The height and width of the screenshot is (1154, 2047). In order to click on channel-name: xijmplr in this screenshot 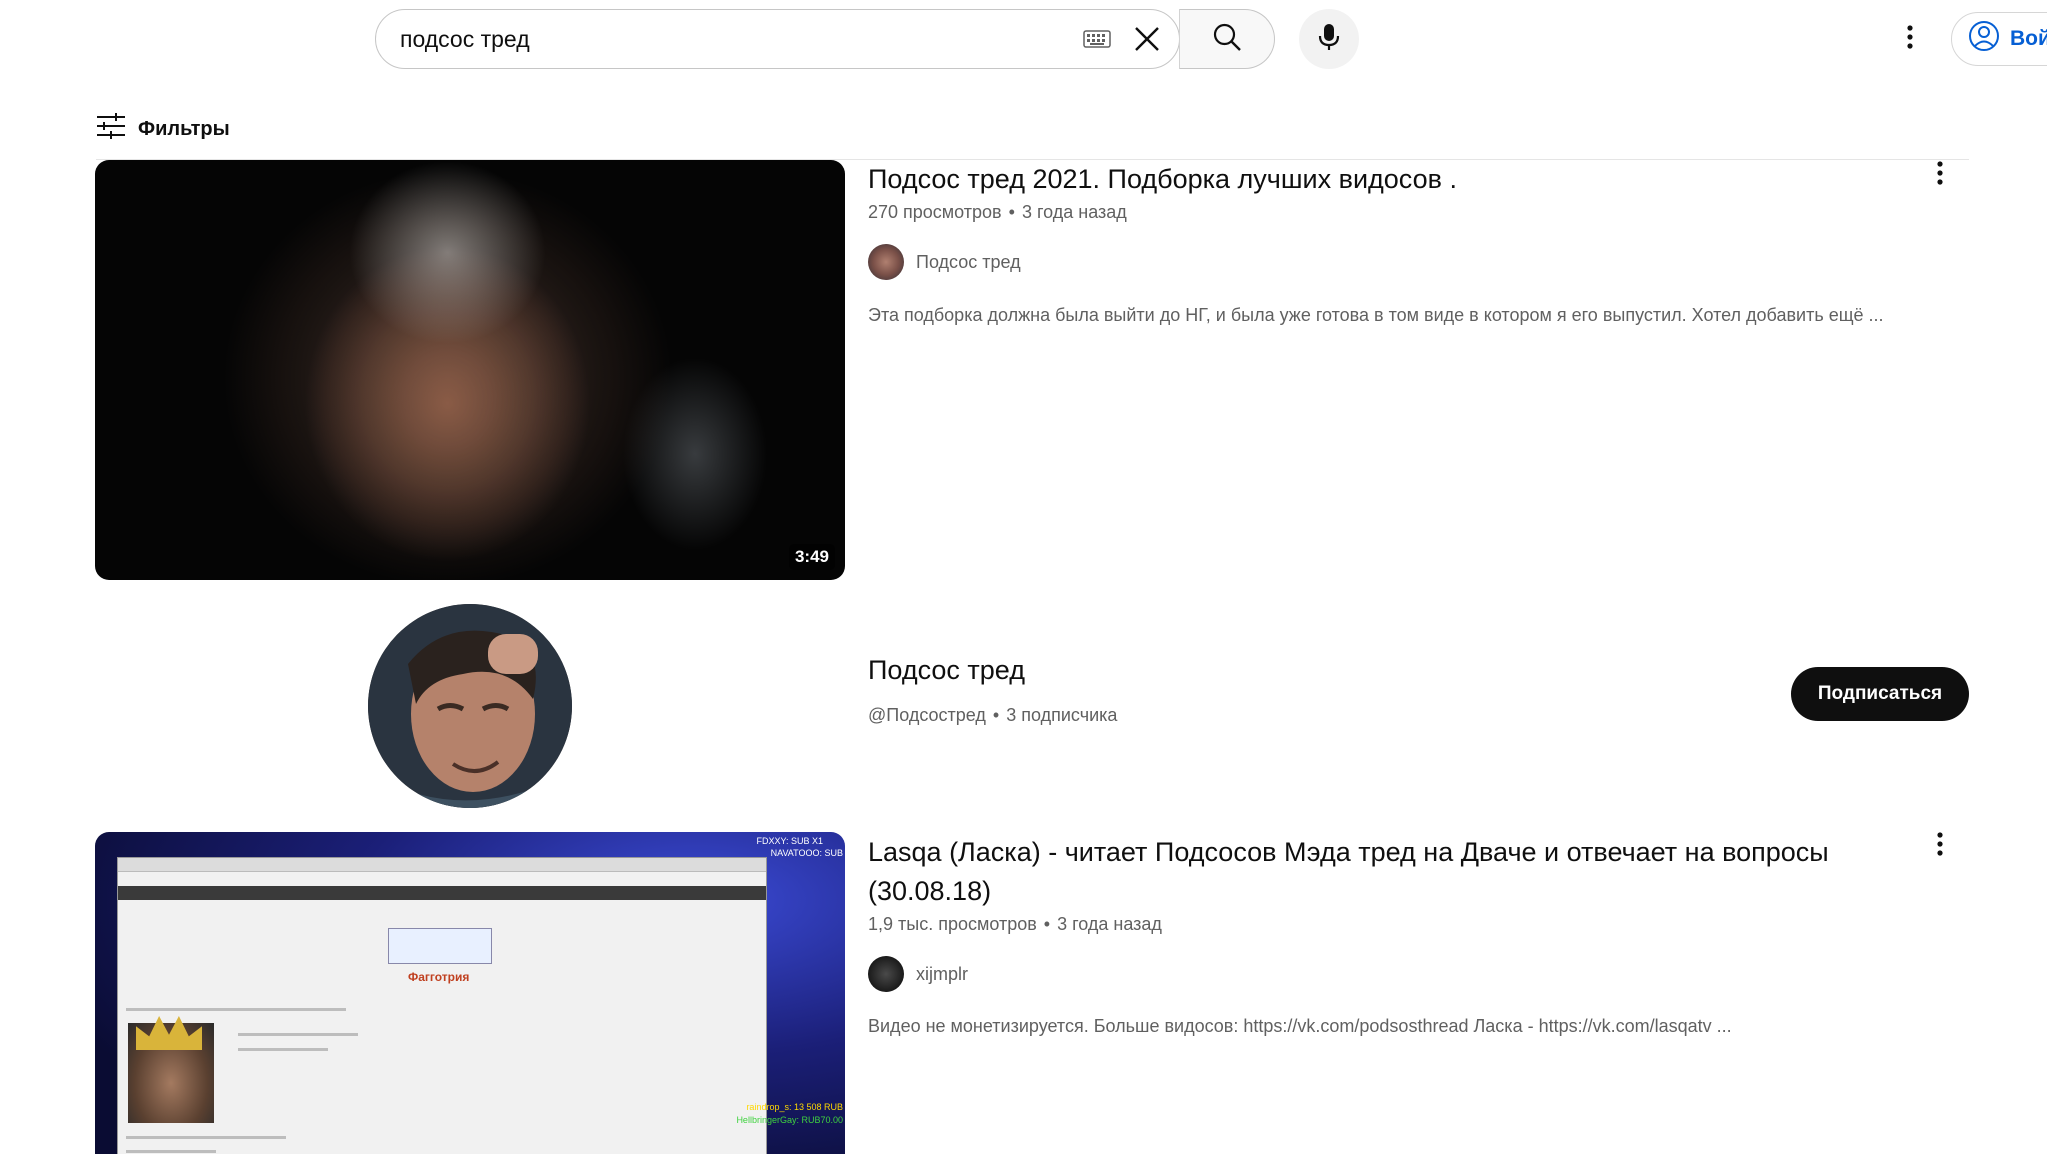, I will do `click(942, 974)`.